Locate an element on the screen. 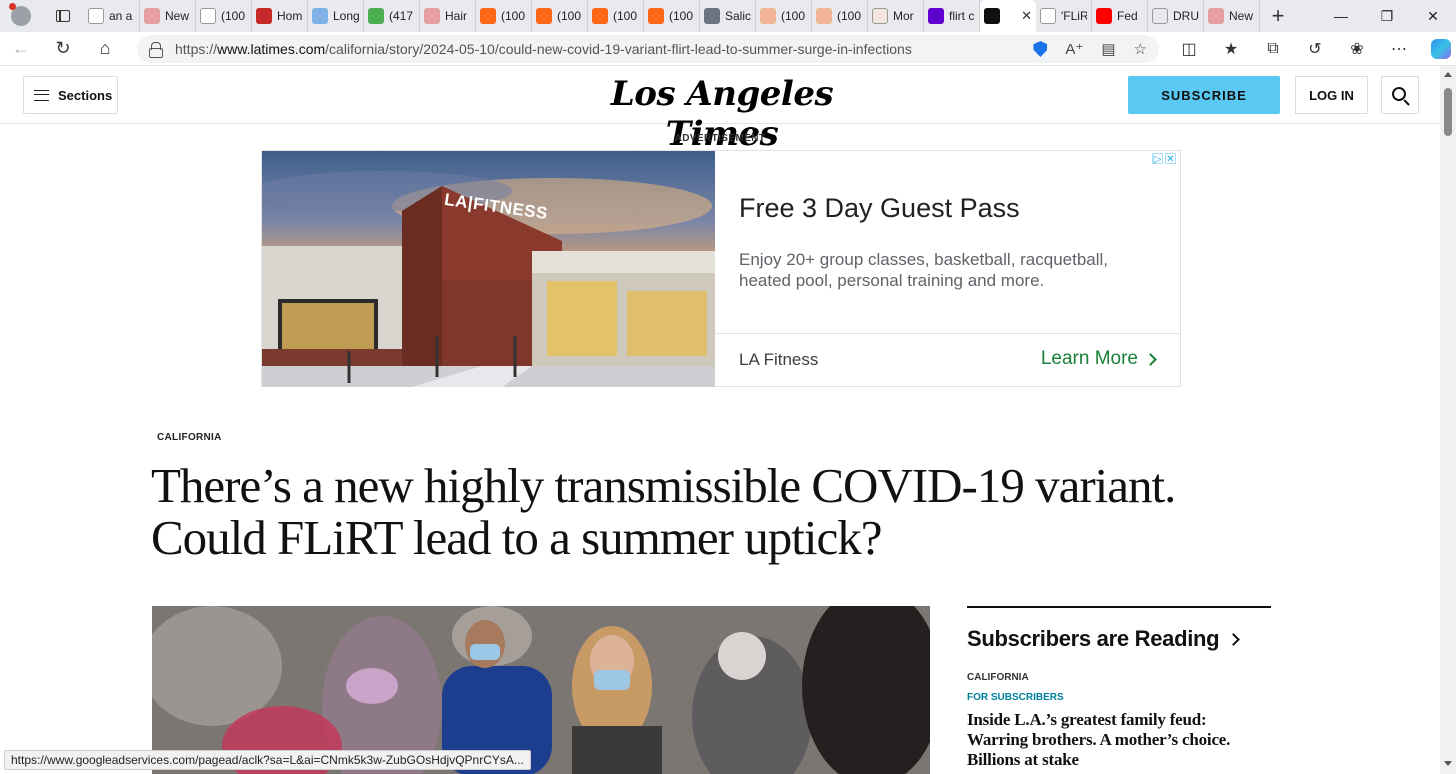 This screenshot has height=774, width=1456. crowd-photo-illustration is located at coordinates (541, 690).